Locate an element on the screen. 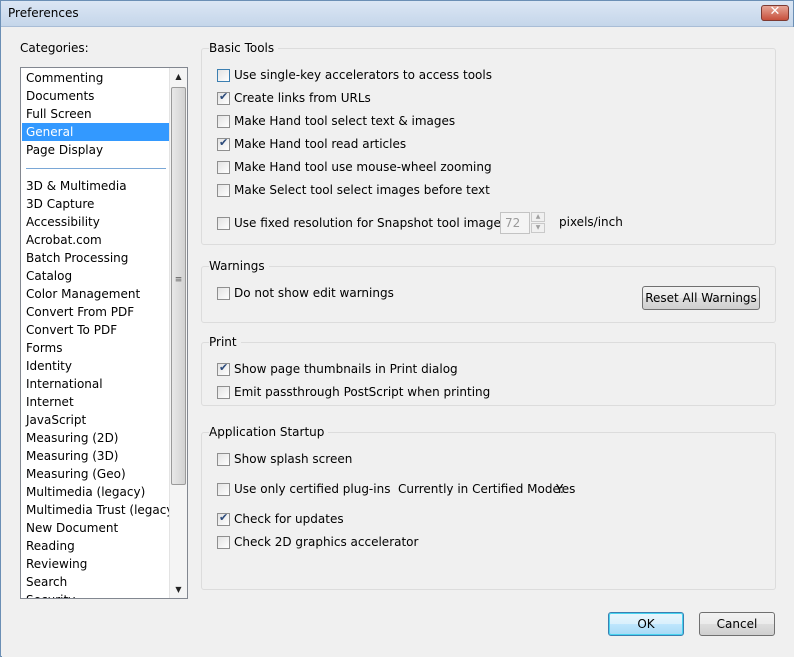 The image size is (794, 657). emit-passthrough-checkbox is located at coordinates (223, 392).